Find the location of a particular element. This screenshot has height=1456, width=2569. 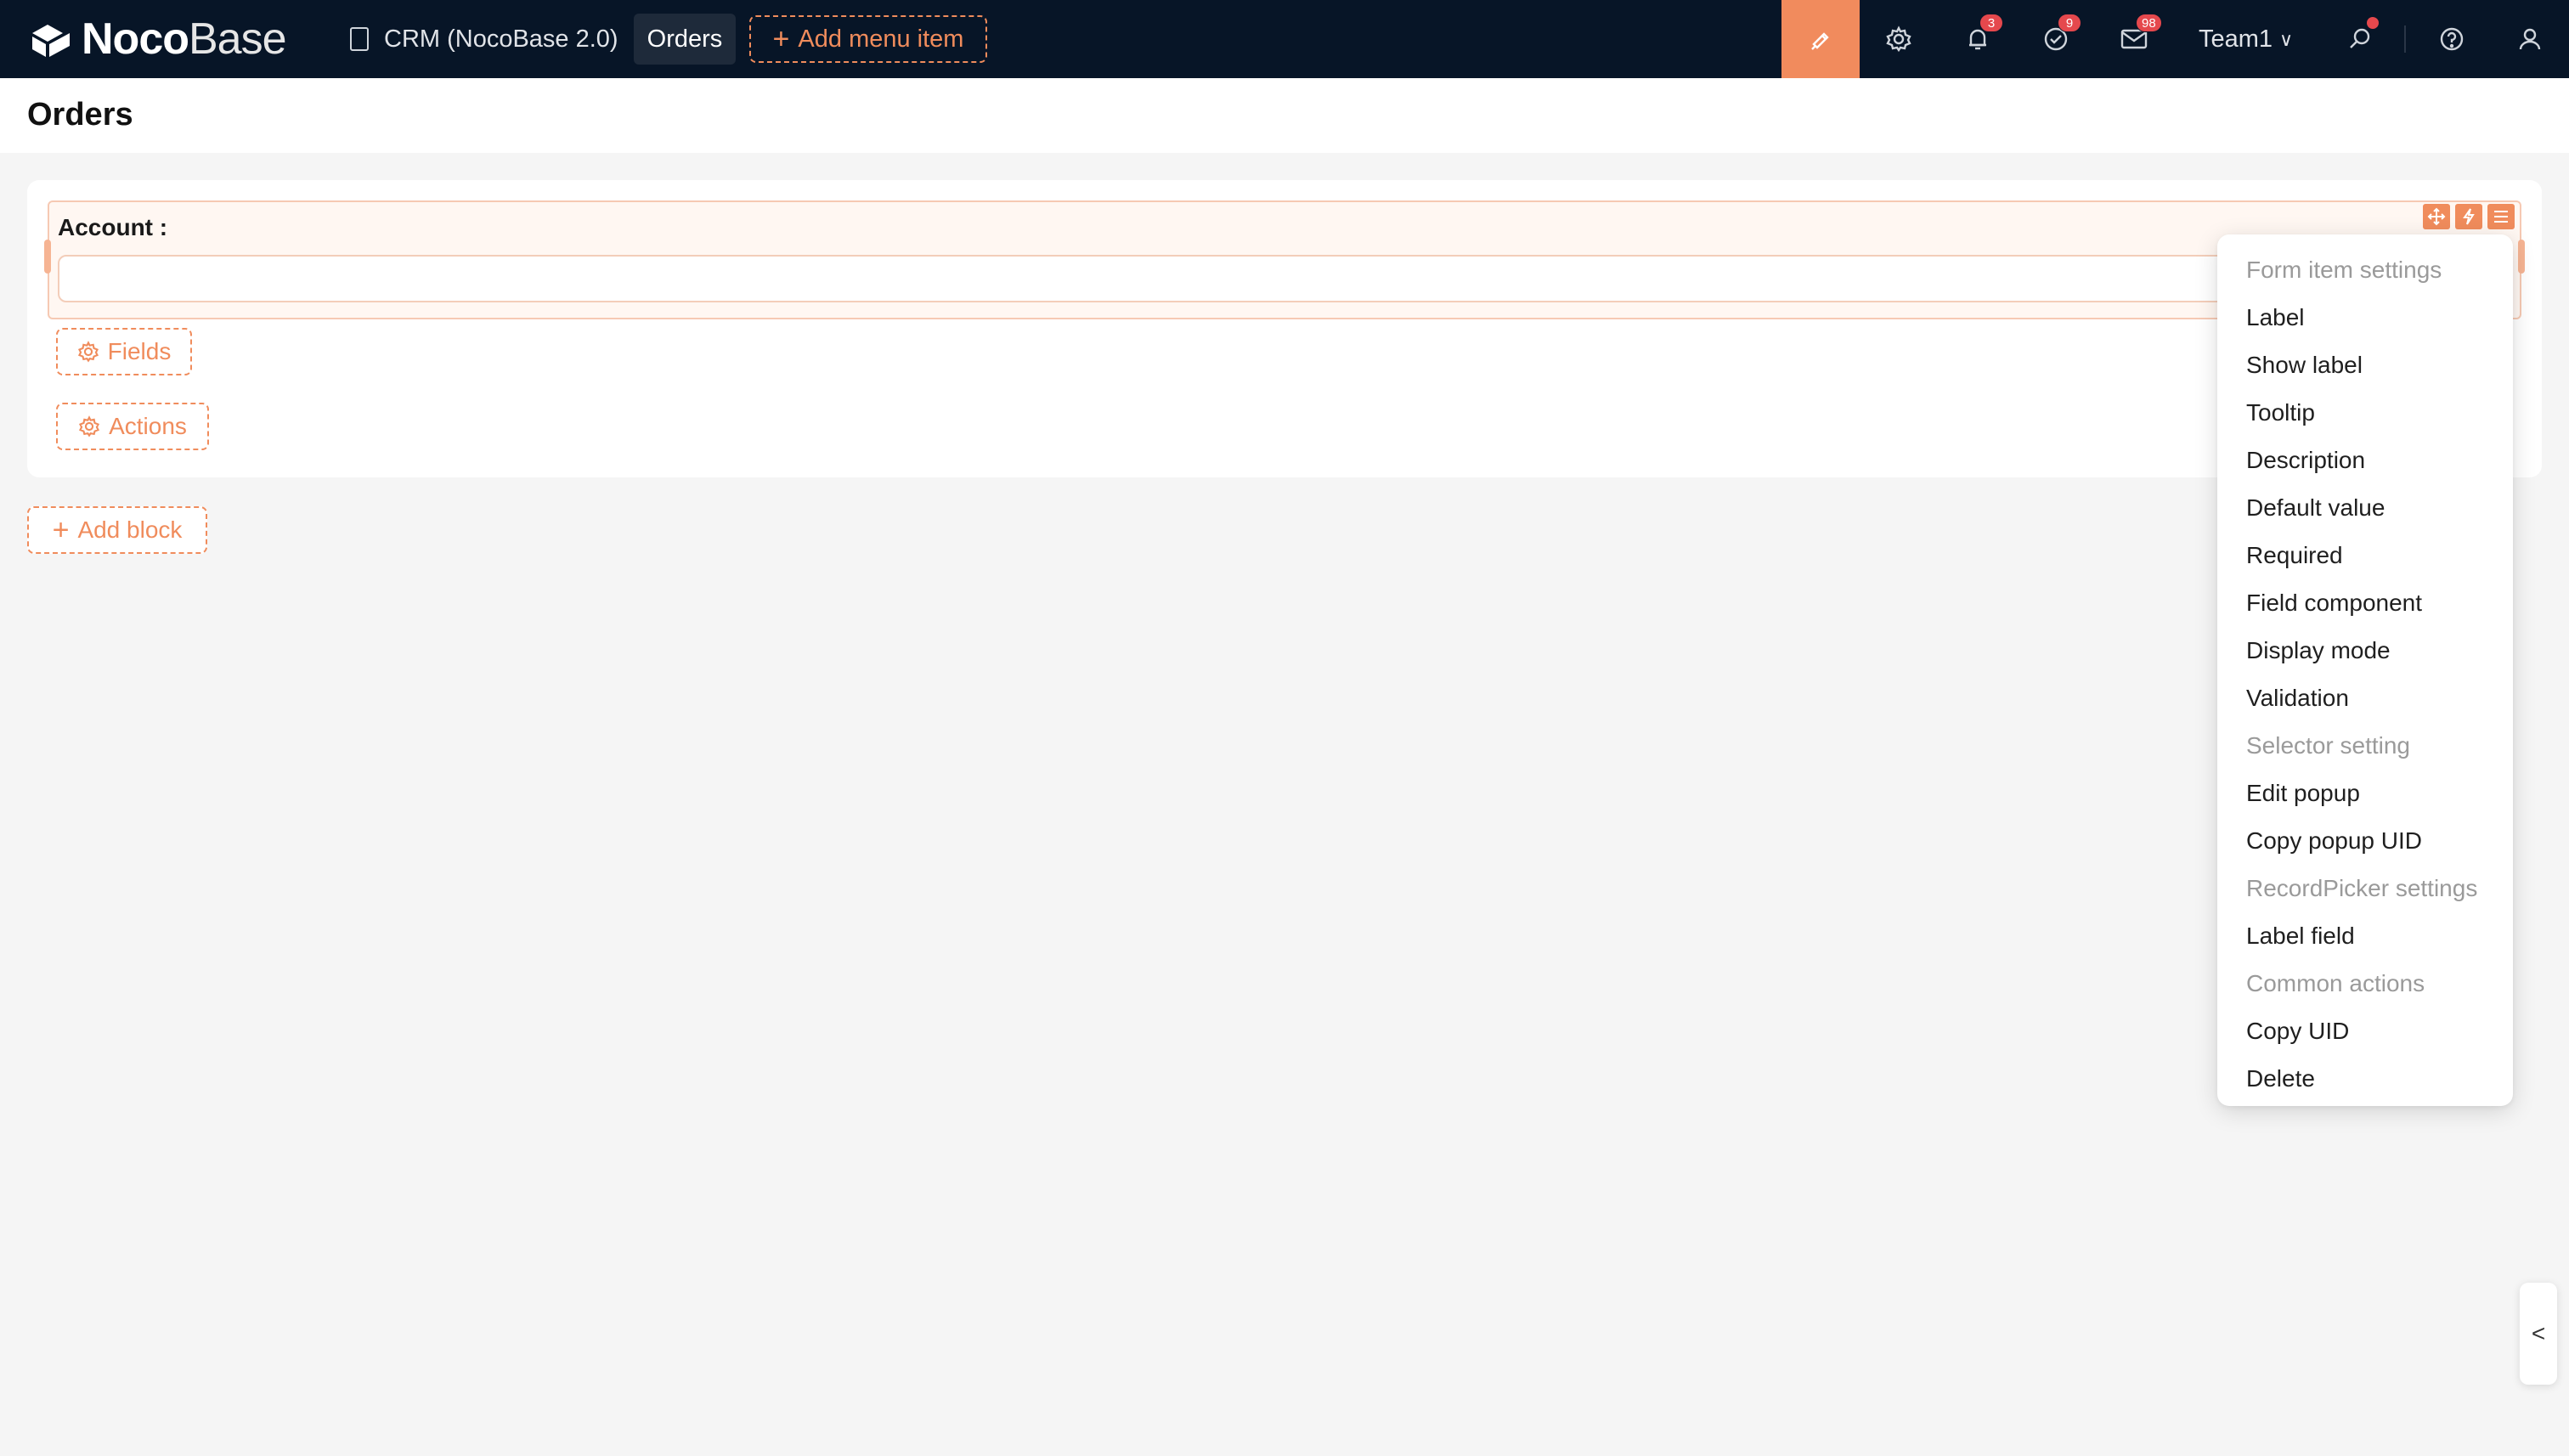

document-icon is located at coordinates (360, 39).